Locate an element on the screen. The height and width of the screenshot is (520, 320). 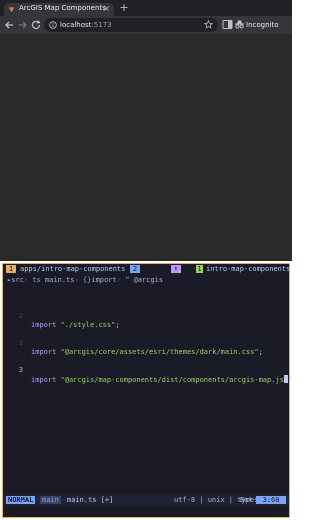
arcgis-icon is located at coordinates (11, 10).